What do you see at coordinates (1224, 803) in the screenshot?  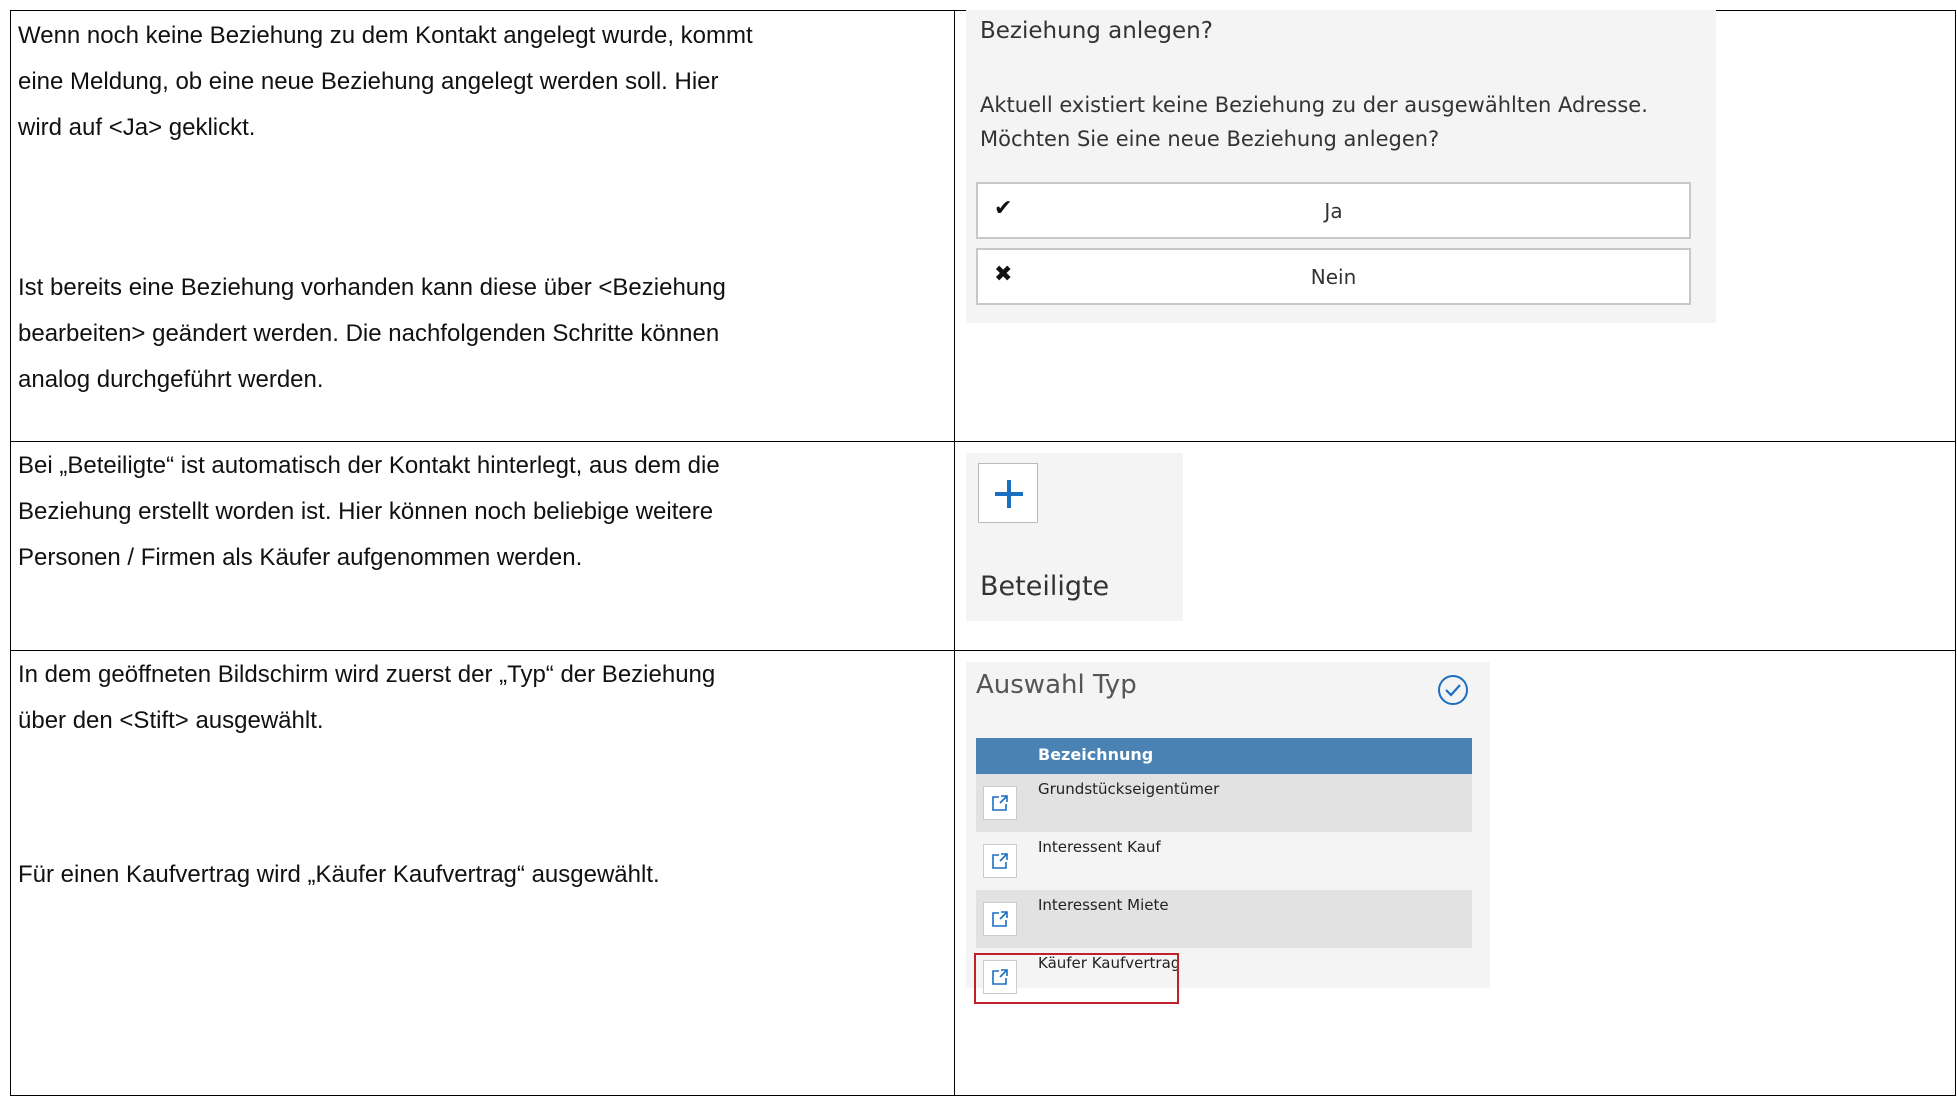 I see `table-row: Grundstückseigentümer` at bounding box center [1224, 803].